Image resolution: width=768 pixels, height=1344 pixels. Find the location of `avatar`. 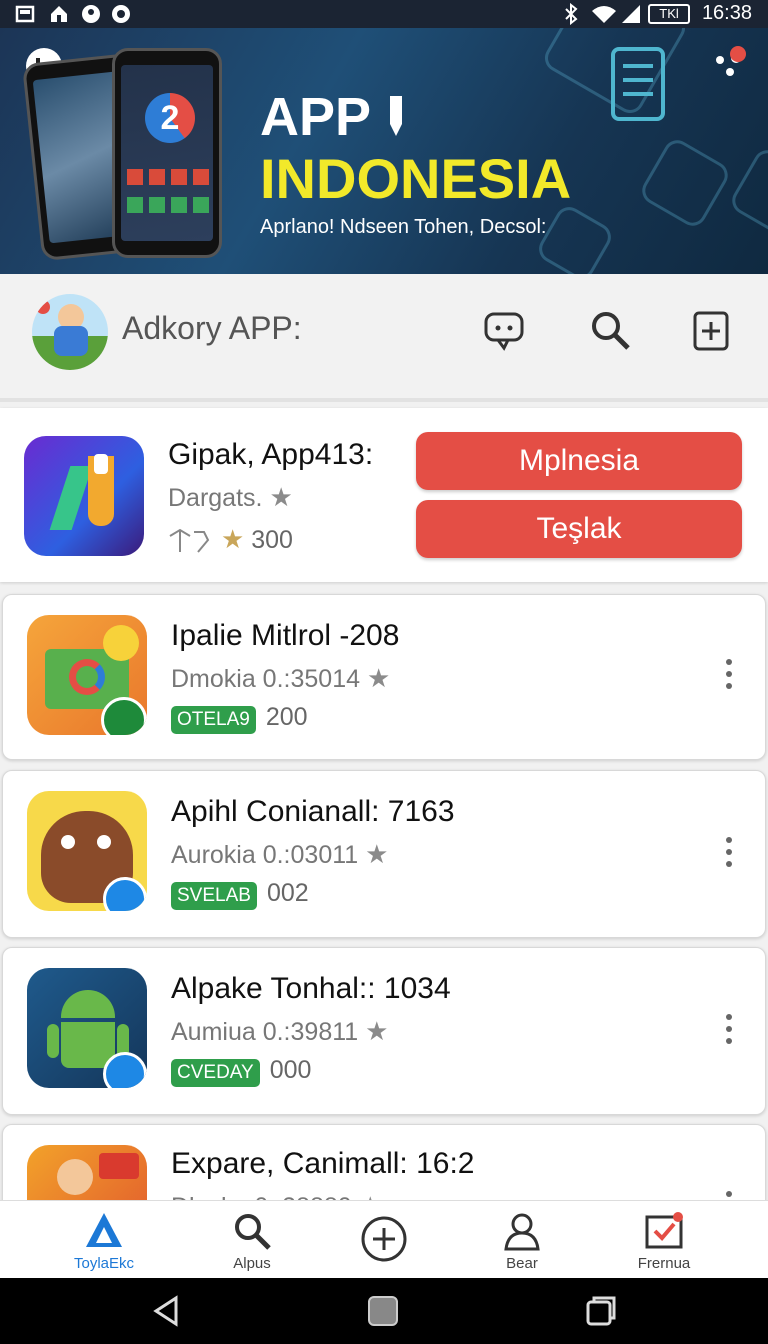

avatar is located at coordinates (70, 332).